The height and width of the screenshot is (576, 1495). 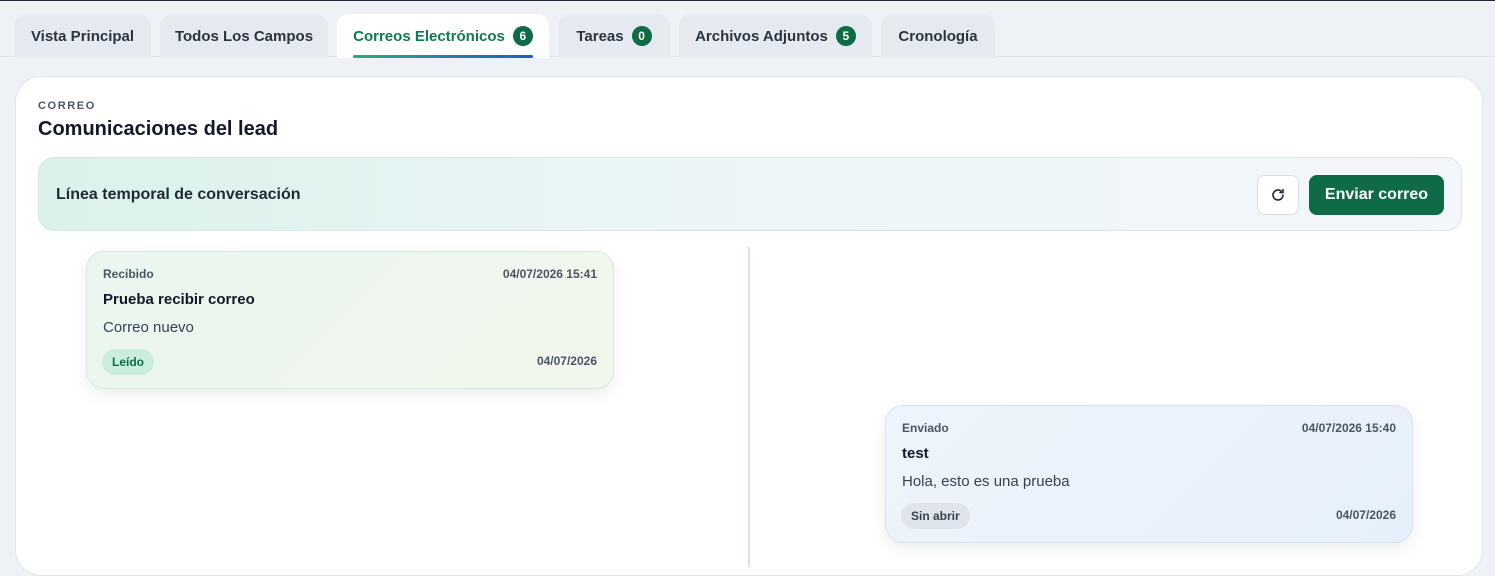 I want to click on active-tab-indicator, so click(x=443, y=56).